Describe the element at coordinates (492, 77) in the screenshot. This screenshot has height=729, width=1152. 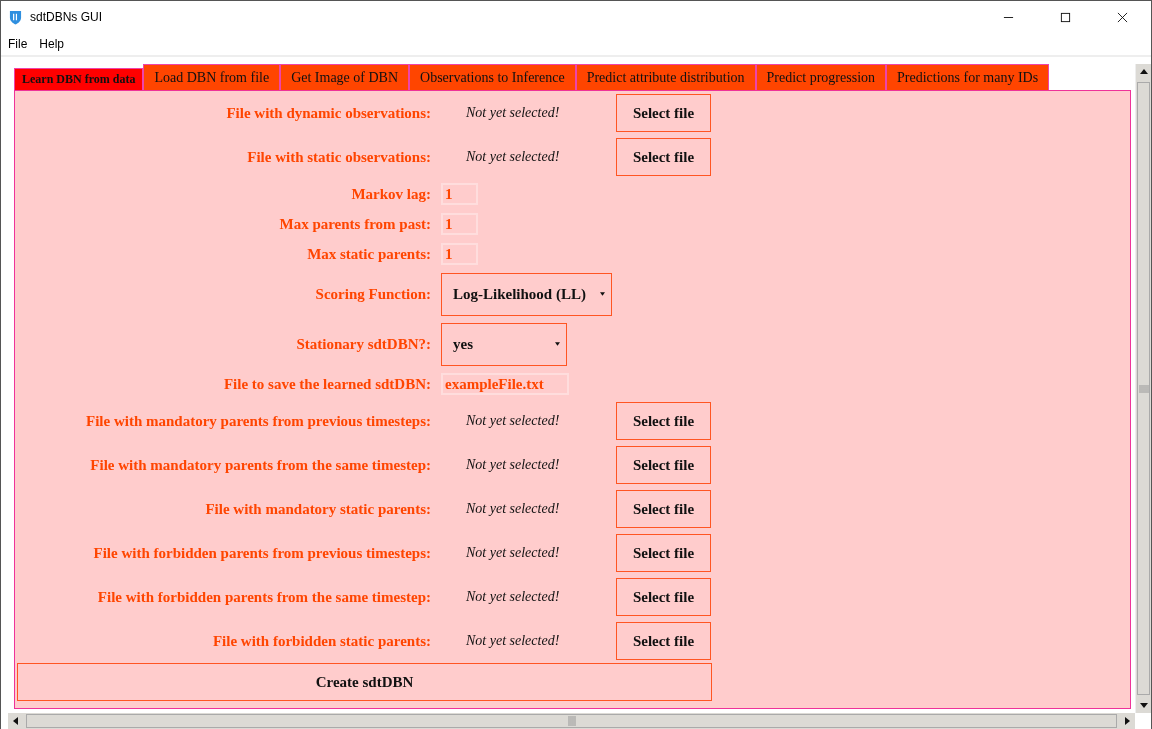
I see `tab: Observations to Inference` at that location.